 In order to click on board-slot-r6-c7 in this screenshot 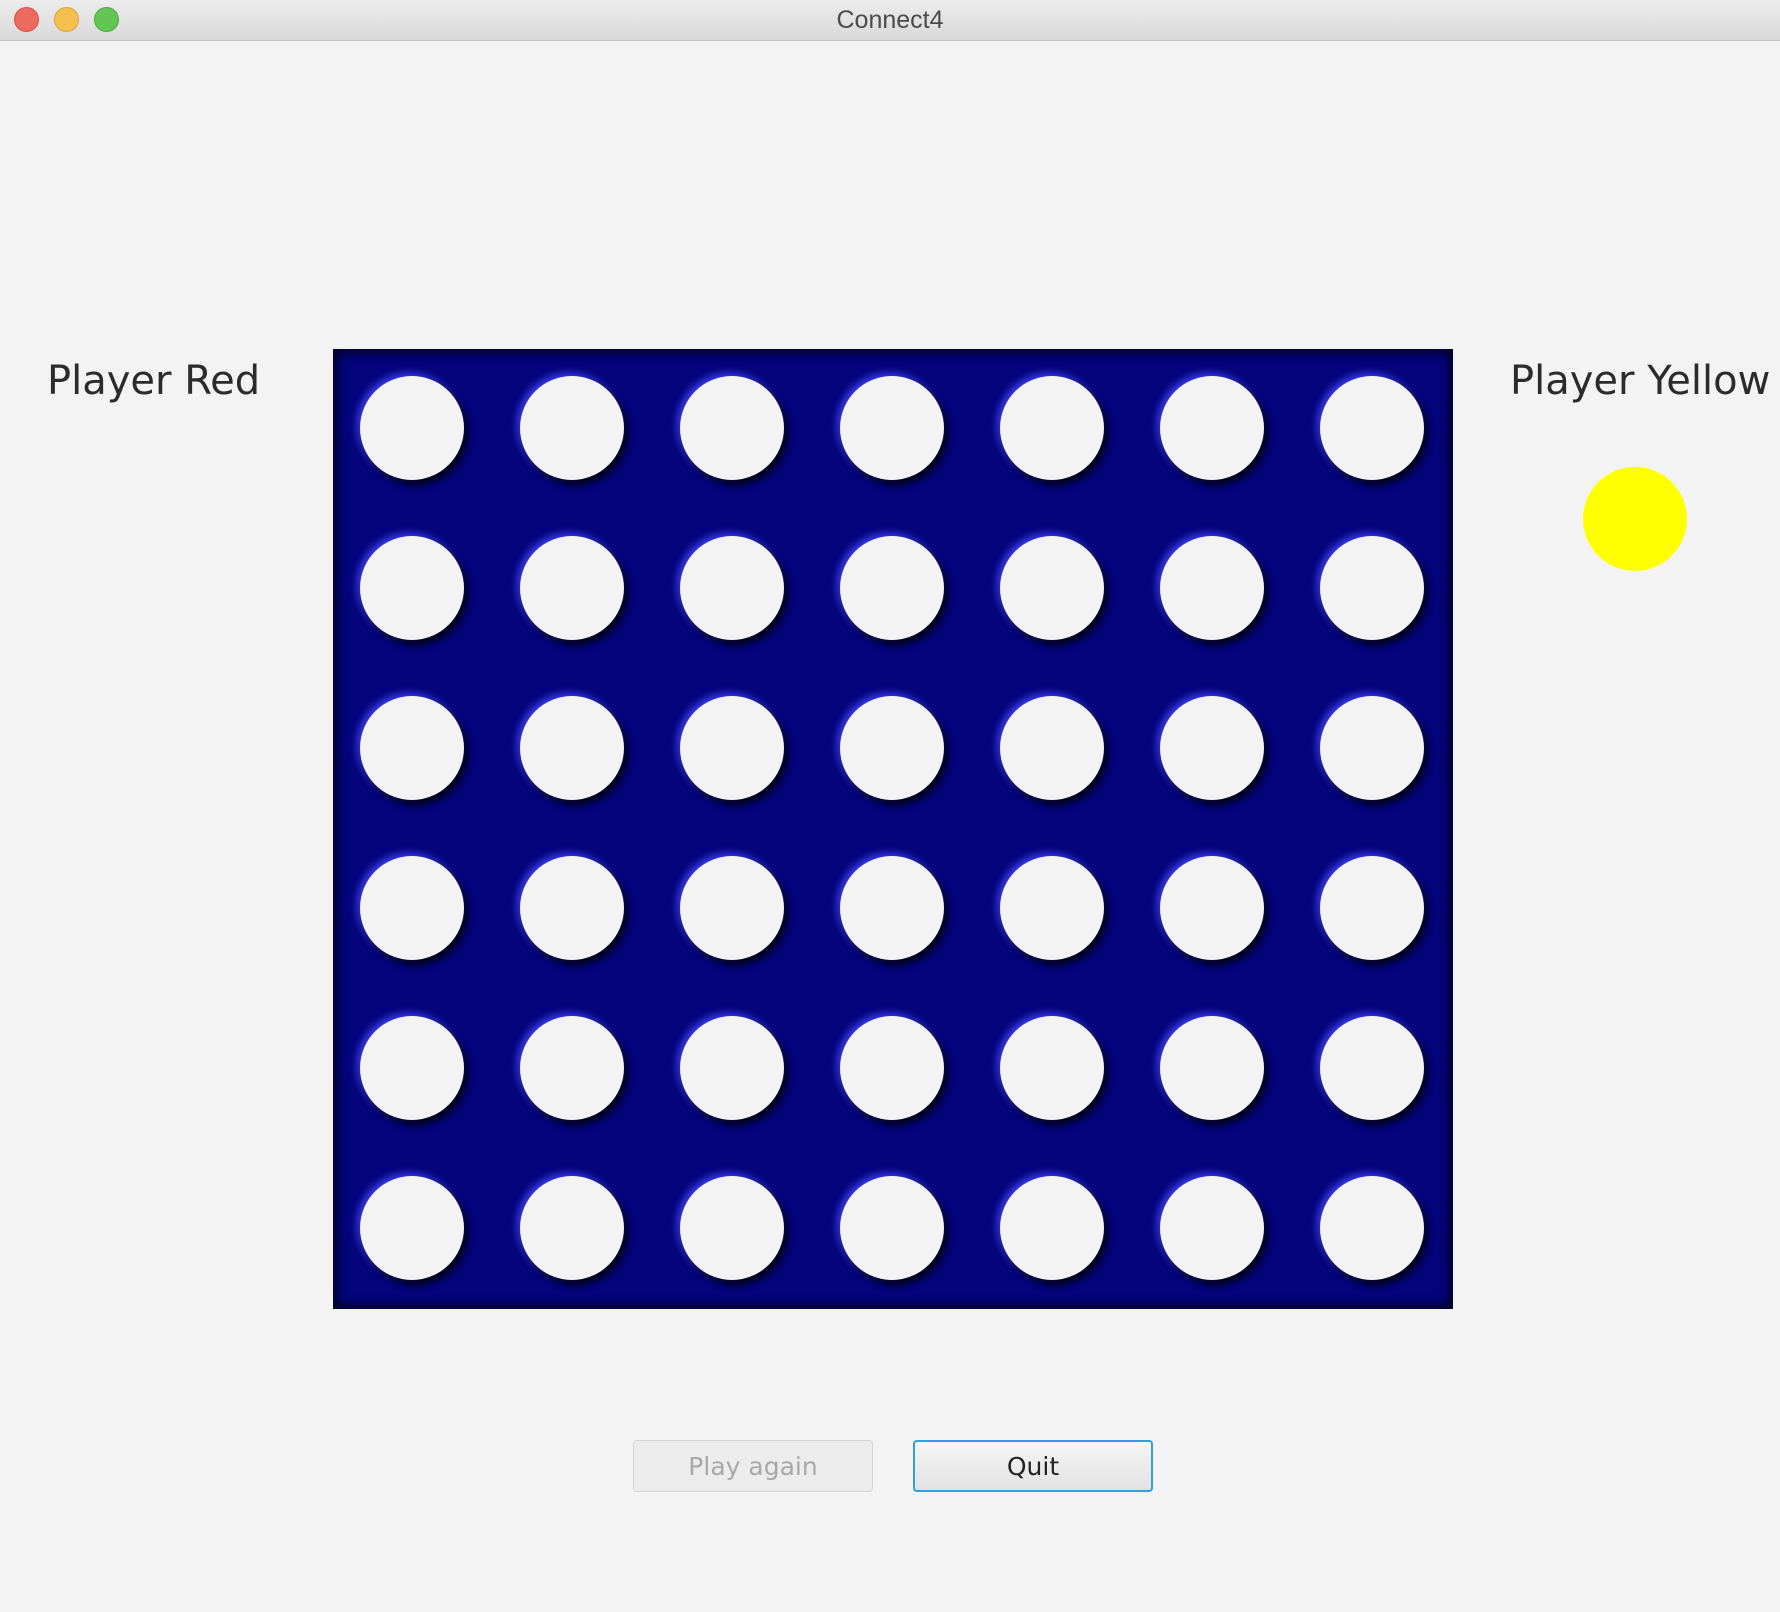, I will do `click(1372, 1228)`.